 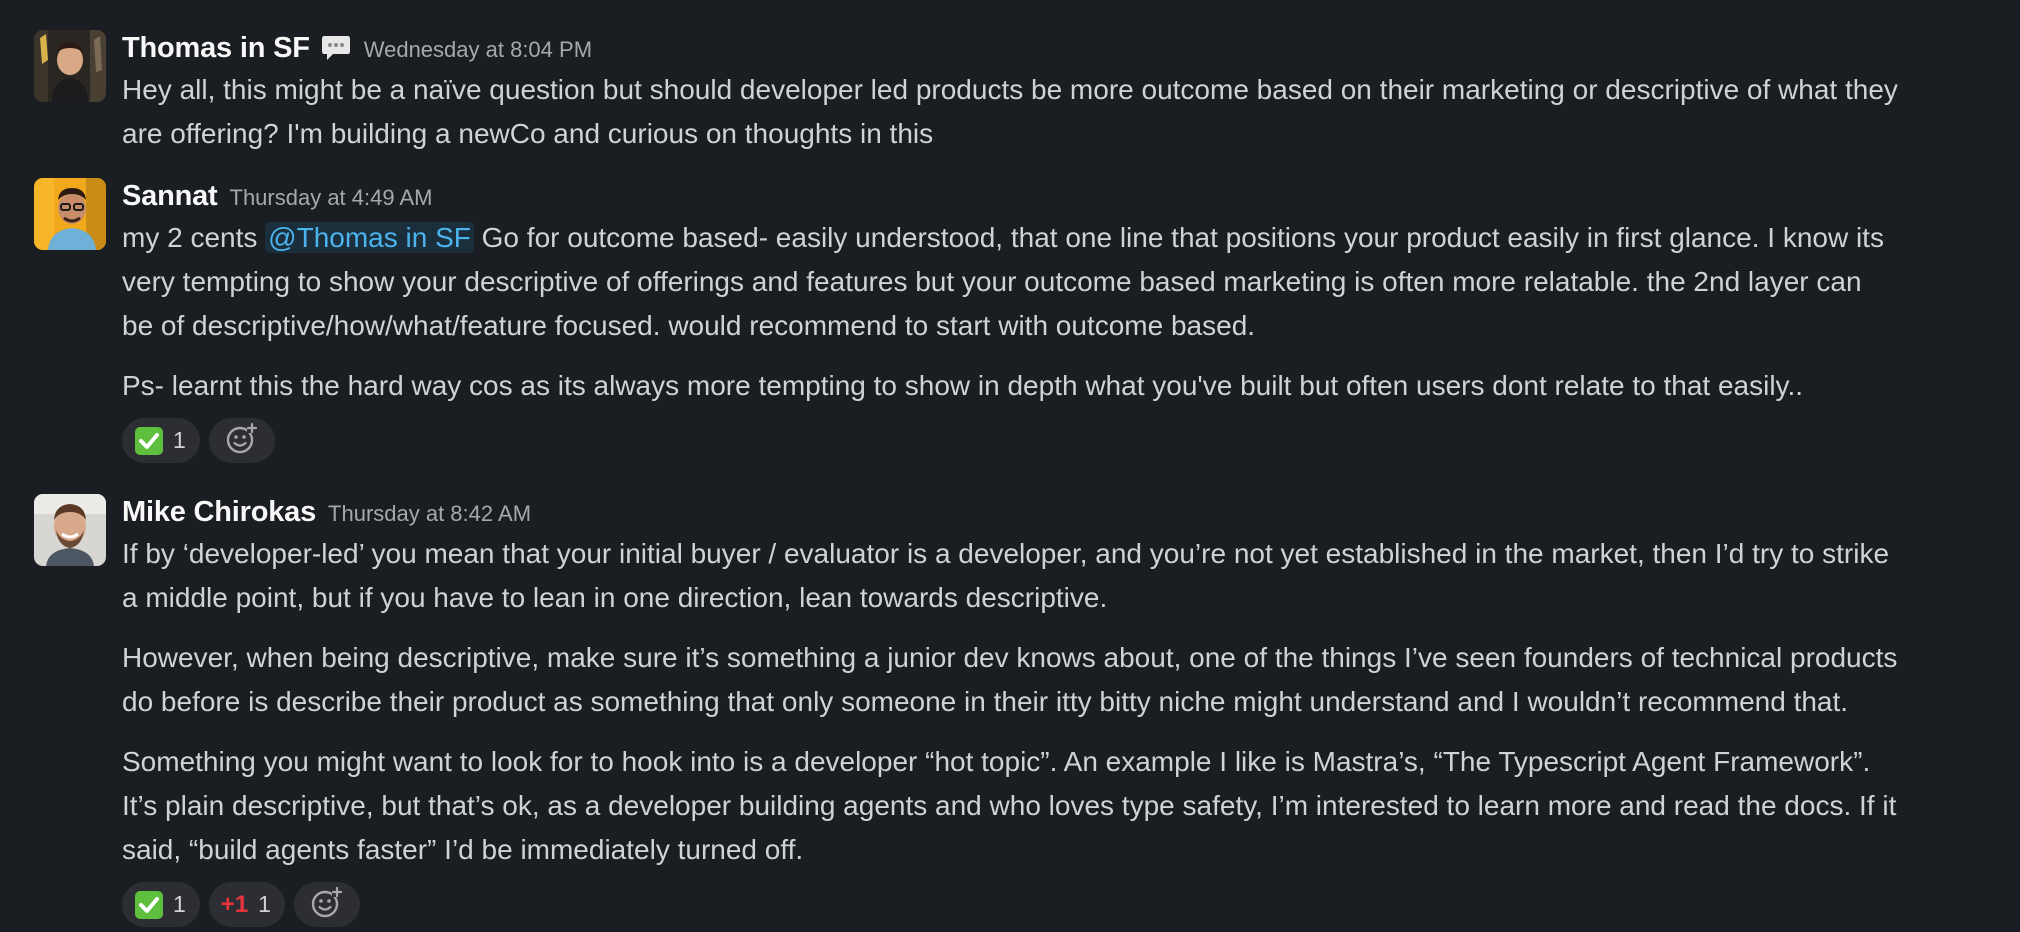 I want to click on message-text: my 2 cents, so click(x=194, y=237).